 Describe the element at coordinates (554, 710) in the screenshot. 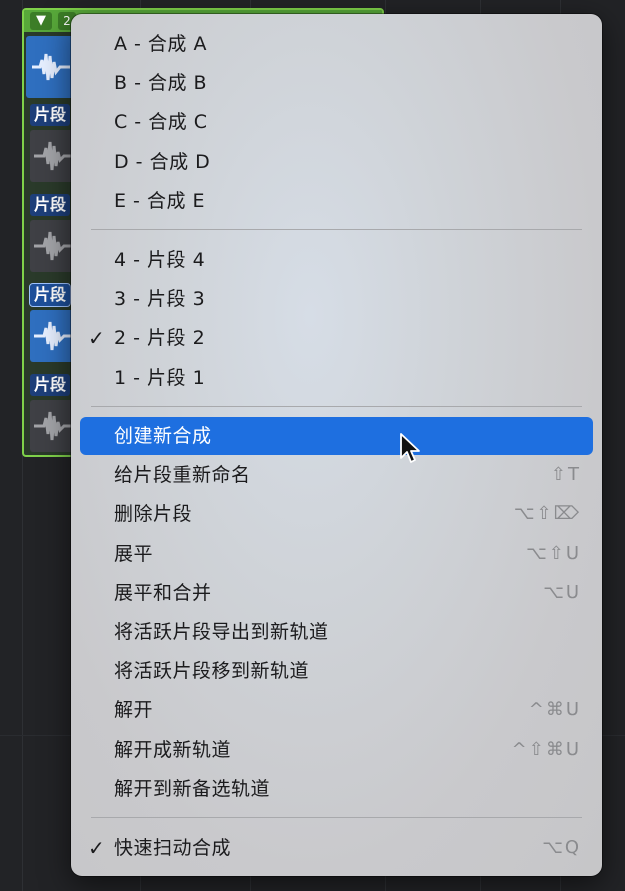

I see `keyboard-shortcut: ^⌘U` at that location.